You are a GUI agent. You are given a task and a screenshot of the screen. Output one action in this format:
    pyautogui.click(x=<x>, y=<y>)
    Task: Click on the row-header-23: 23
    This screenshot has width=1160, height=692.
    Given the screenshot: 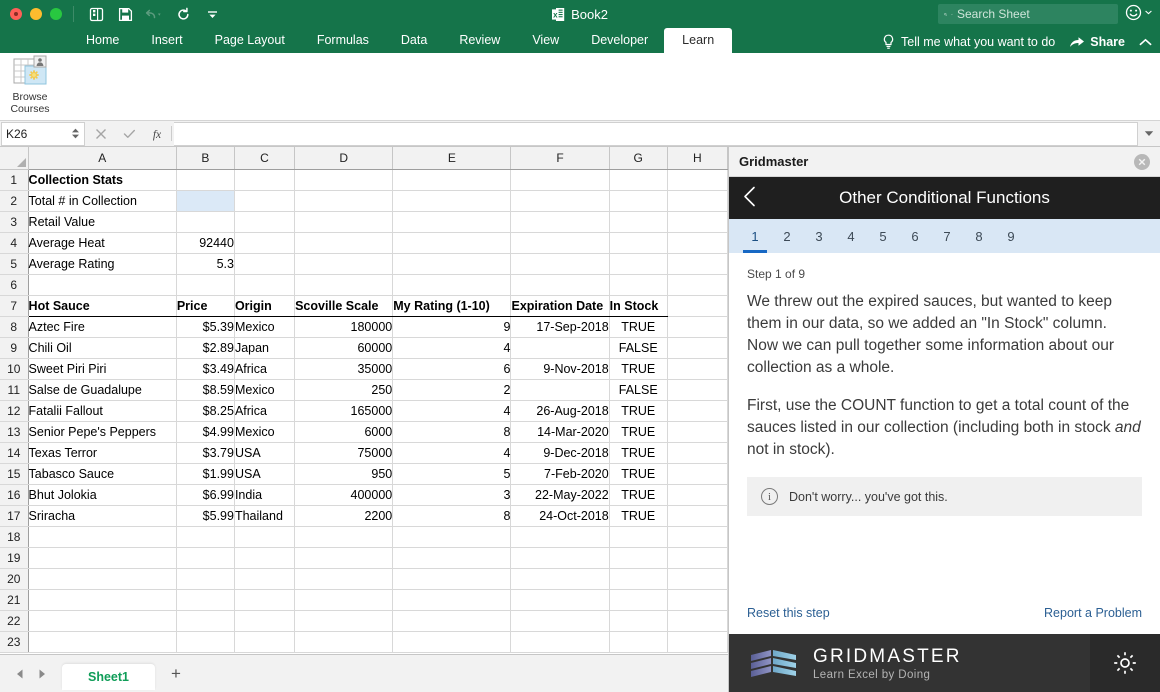 What is the action you would take?
    pyautogui.click(x=14, y=642)
    